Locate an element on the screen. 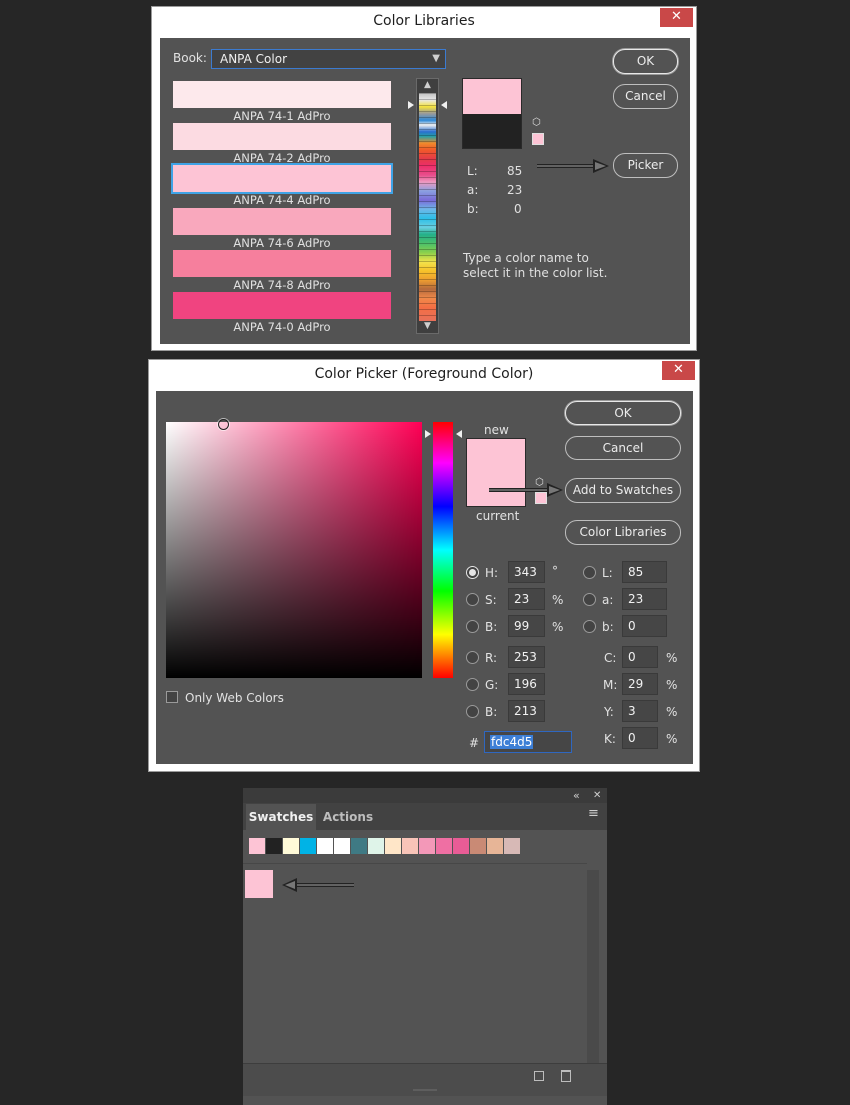  red-field: 253 is located at coordinates (526, 657).